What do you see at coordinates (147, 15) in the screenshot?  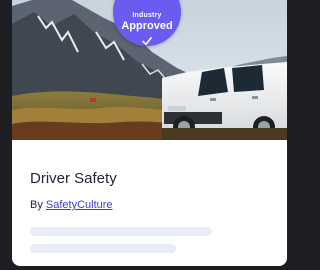 I see `badge-top-label: Industry` at bounding box center [147, 15].